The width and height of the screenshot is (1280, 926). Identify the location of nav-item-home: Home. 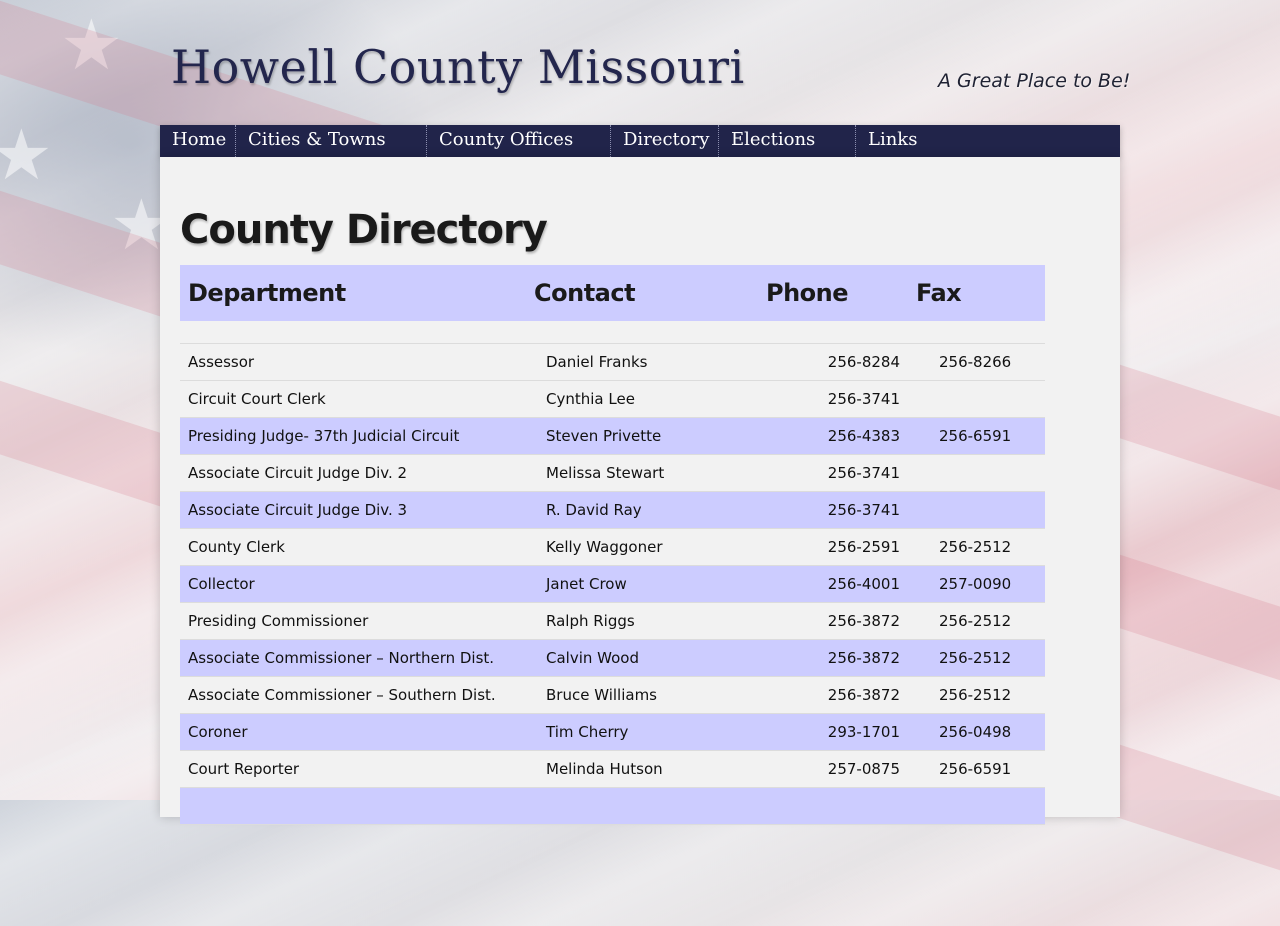
(198, 141).